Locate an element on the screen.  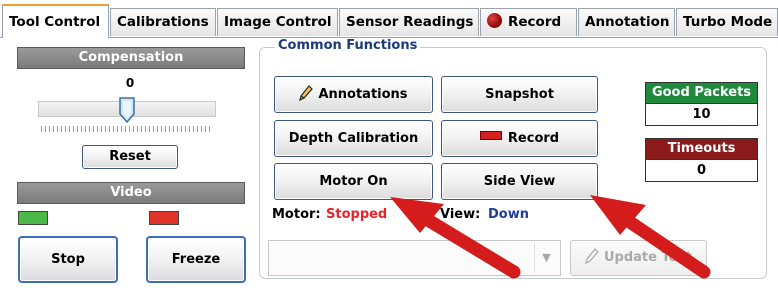
tab-image-control: Image Control is located at coordinates (277, 22).